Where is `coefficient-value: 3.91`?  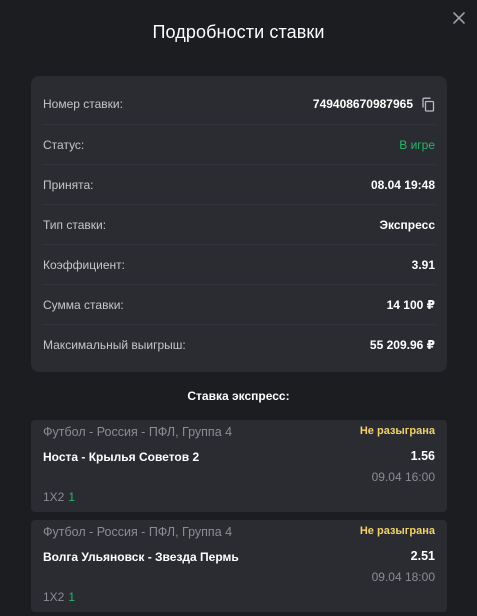 coefficient-value: 3.91 is located at coordinates (423, 264).